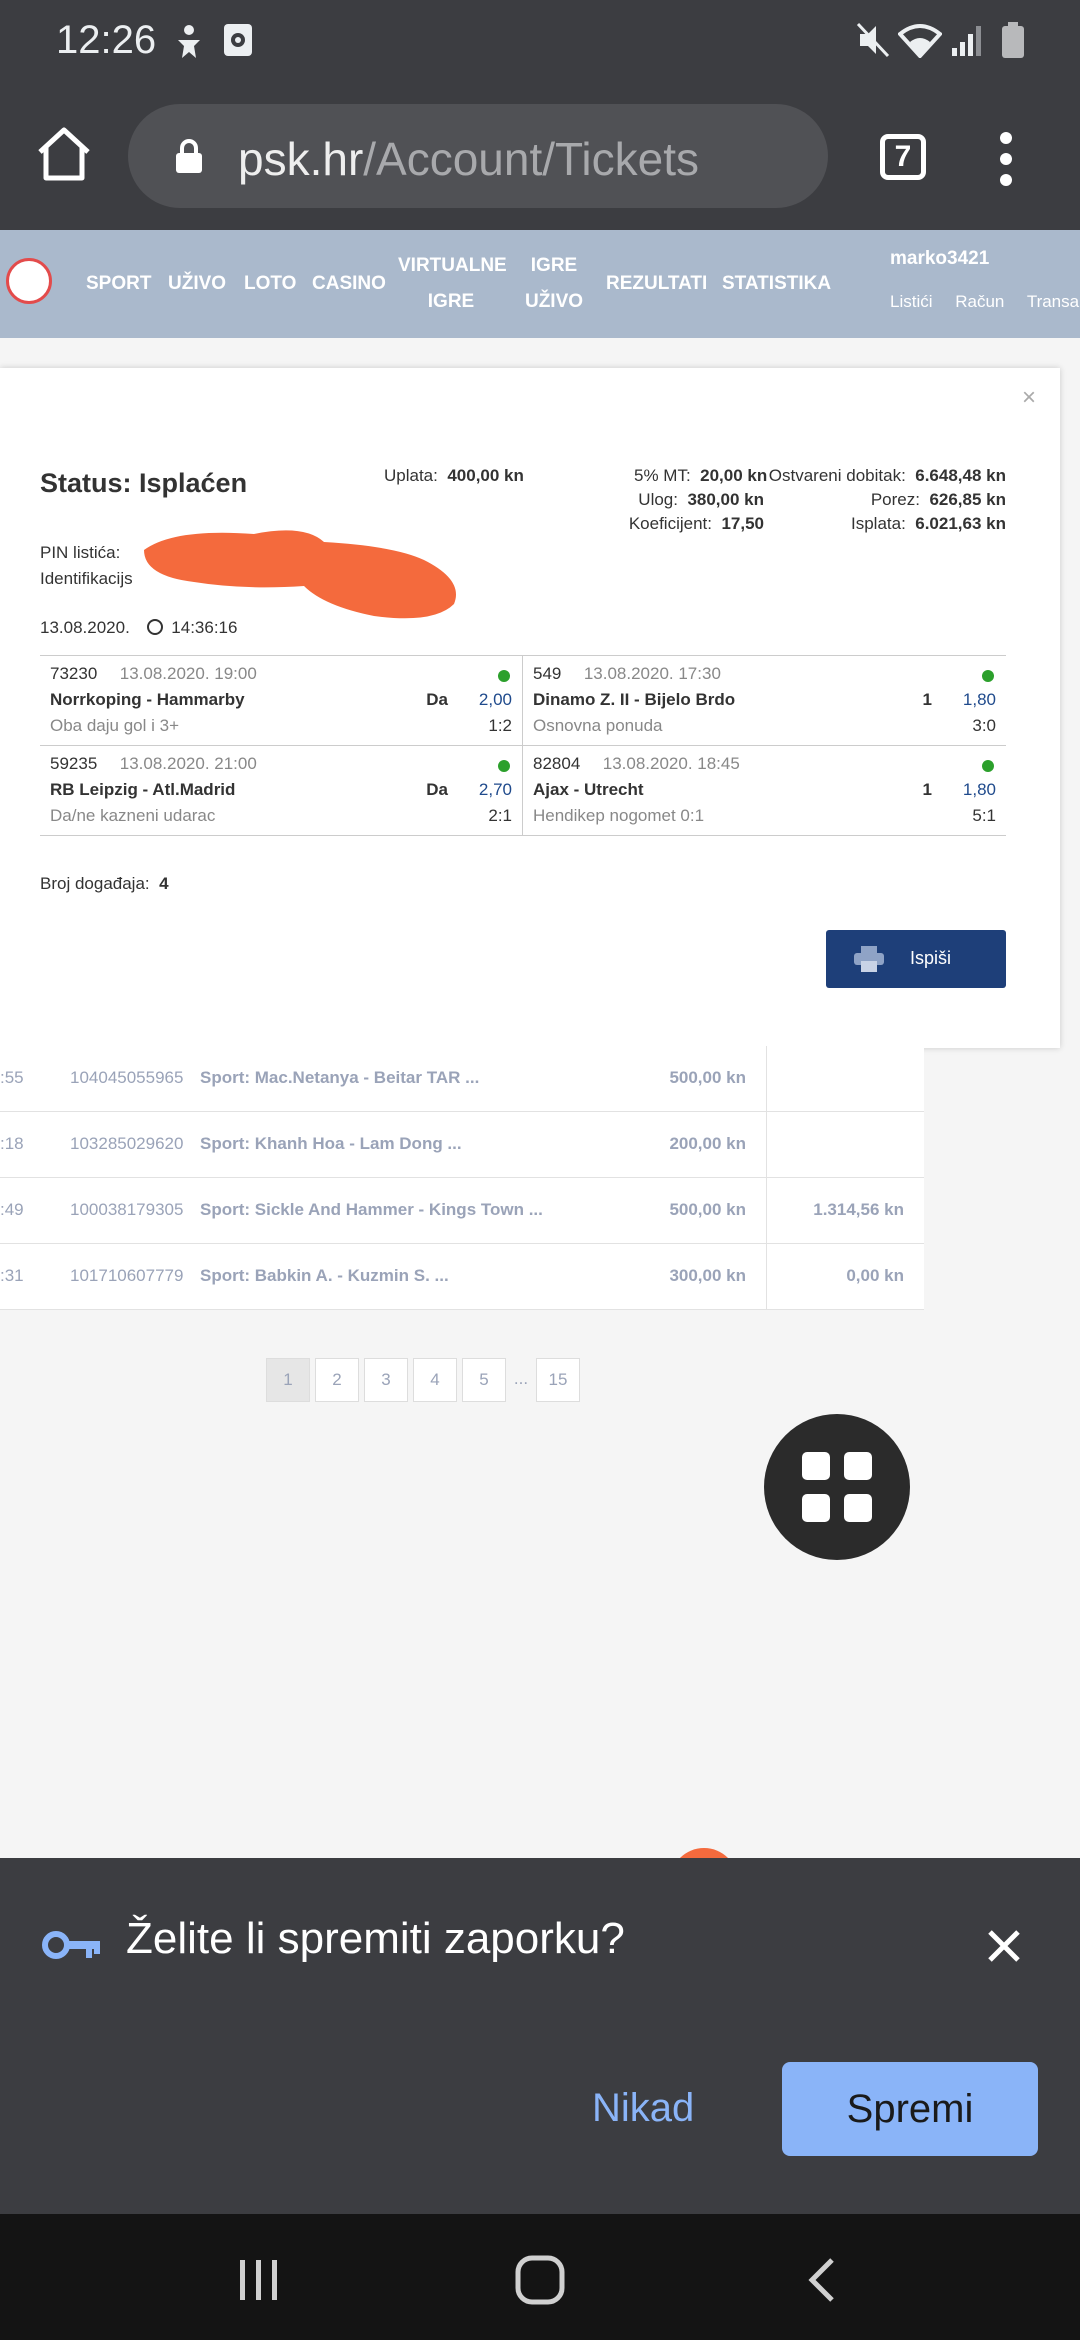  Describe the element at coordinates (500, 815) in the screenshot. I see `event-result: 2:1` at that location.